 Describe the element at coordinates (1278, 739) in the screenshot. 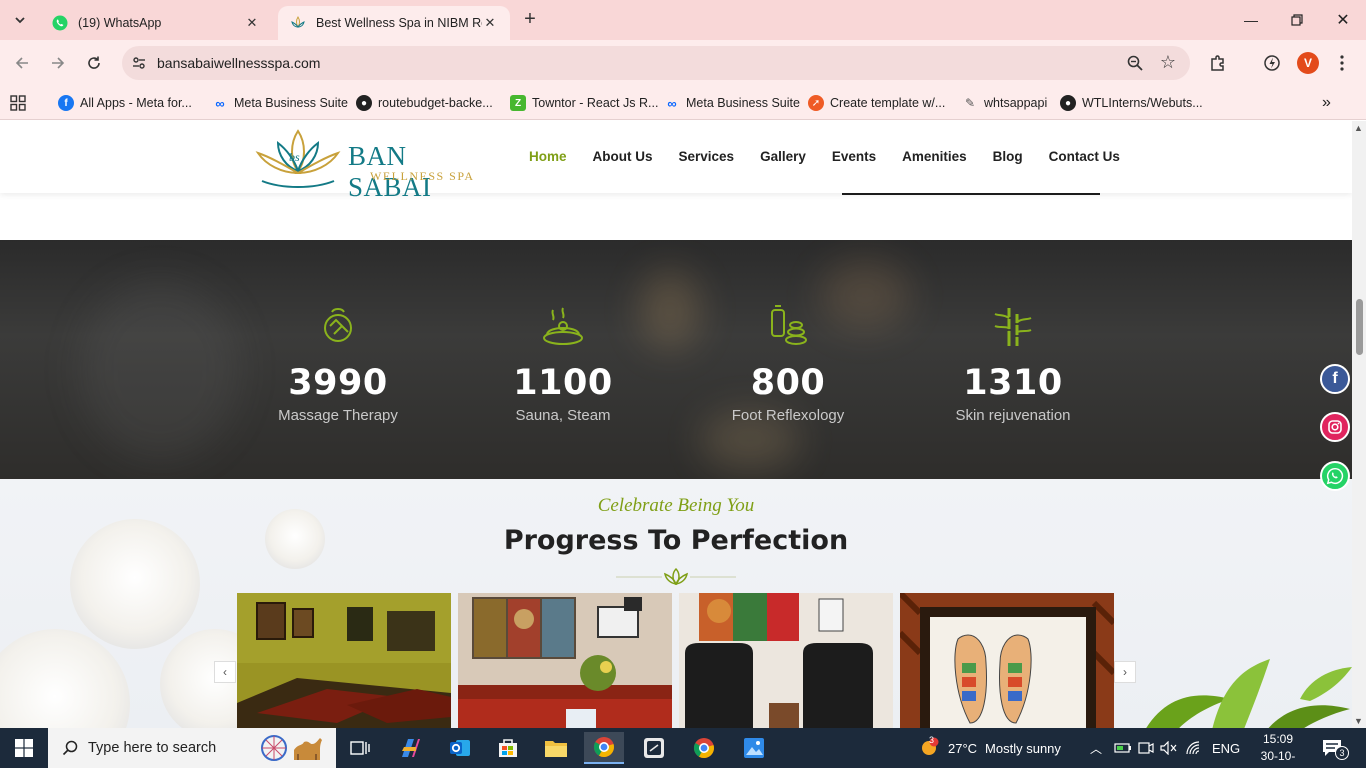

I see `clock-time: 15:09` at that location.